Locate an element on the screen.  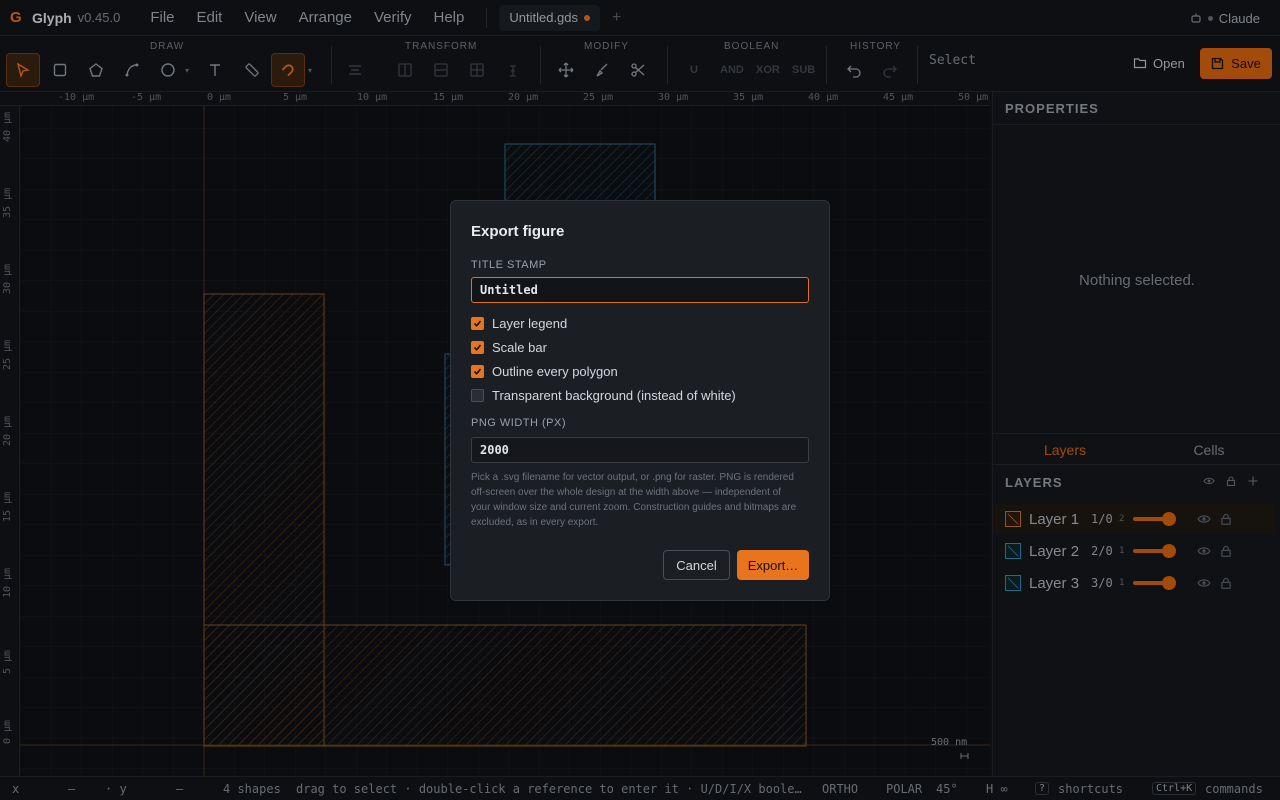
cancel-button: Cancel is located at coordinates (696, 565).